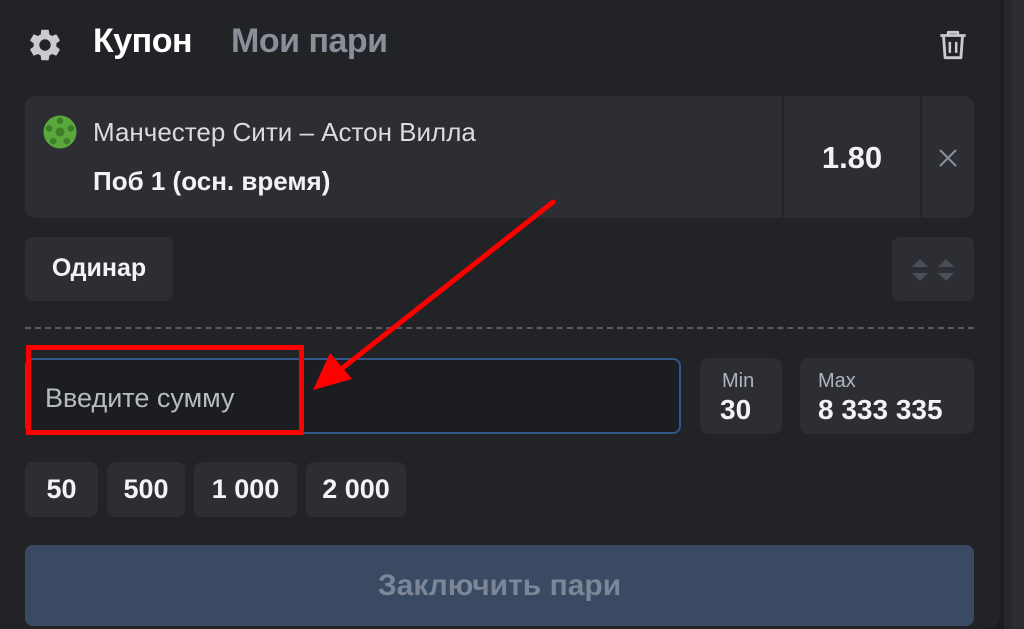  I want to click on expand-collapse-button, so click(933, 269).